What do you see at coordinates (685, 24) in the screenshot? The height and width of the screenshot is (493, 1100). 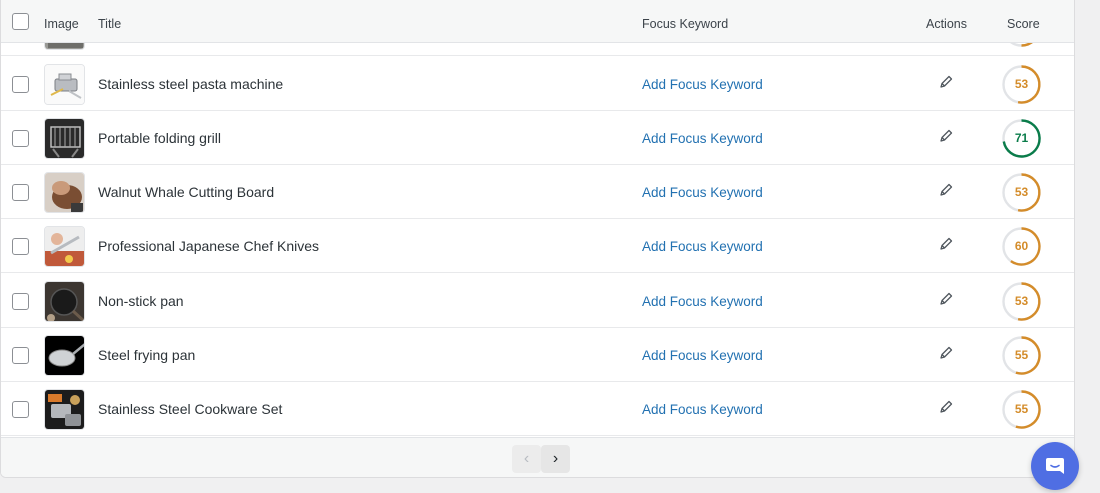 I see `column-header-focus-keyword: Focus Keyword` at bounding box center [685, 24].